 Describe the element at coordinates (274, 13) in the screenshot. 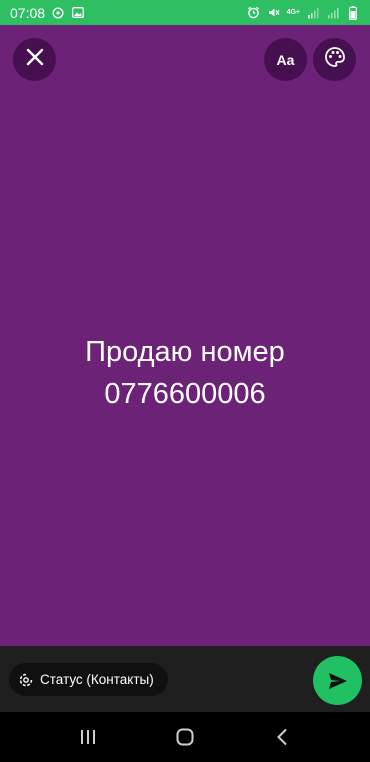

I see `mute-icon` at that location.